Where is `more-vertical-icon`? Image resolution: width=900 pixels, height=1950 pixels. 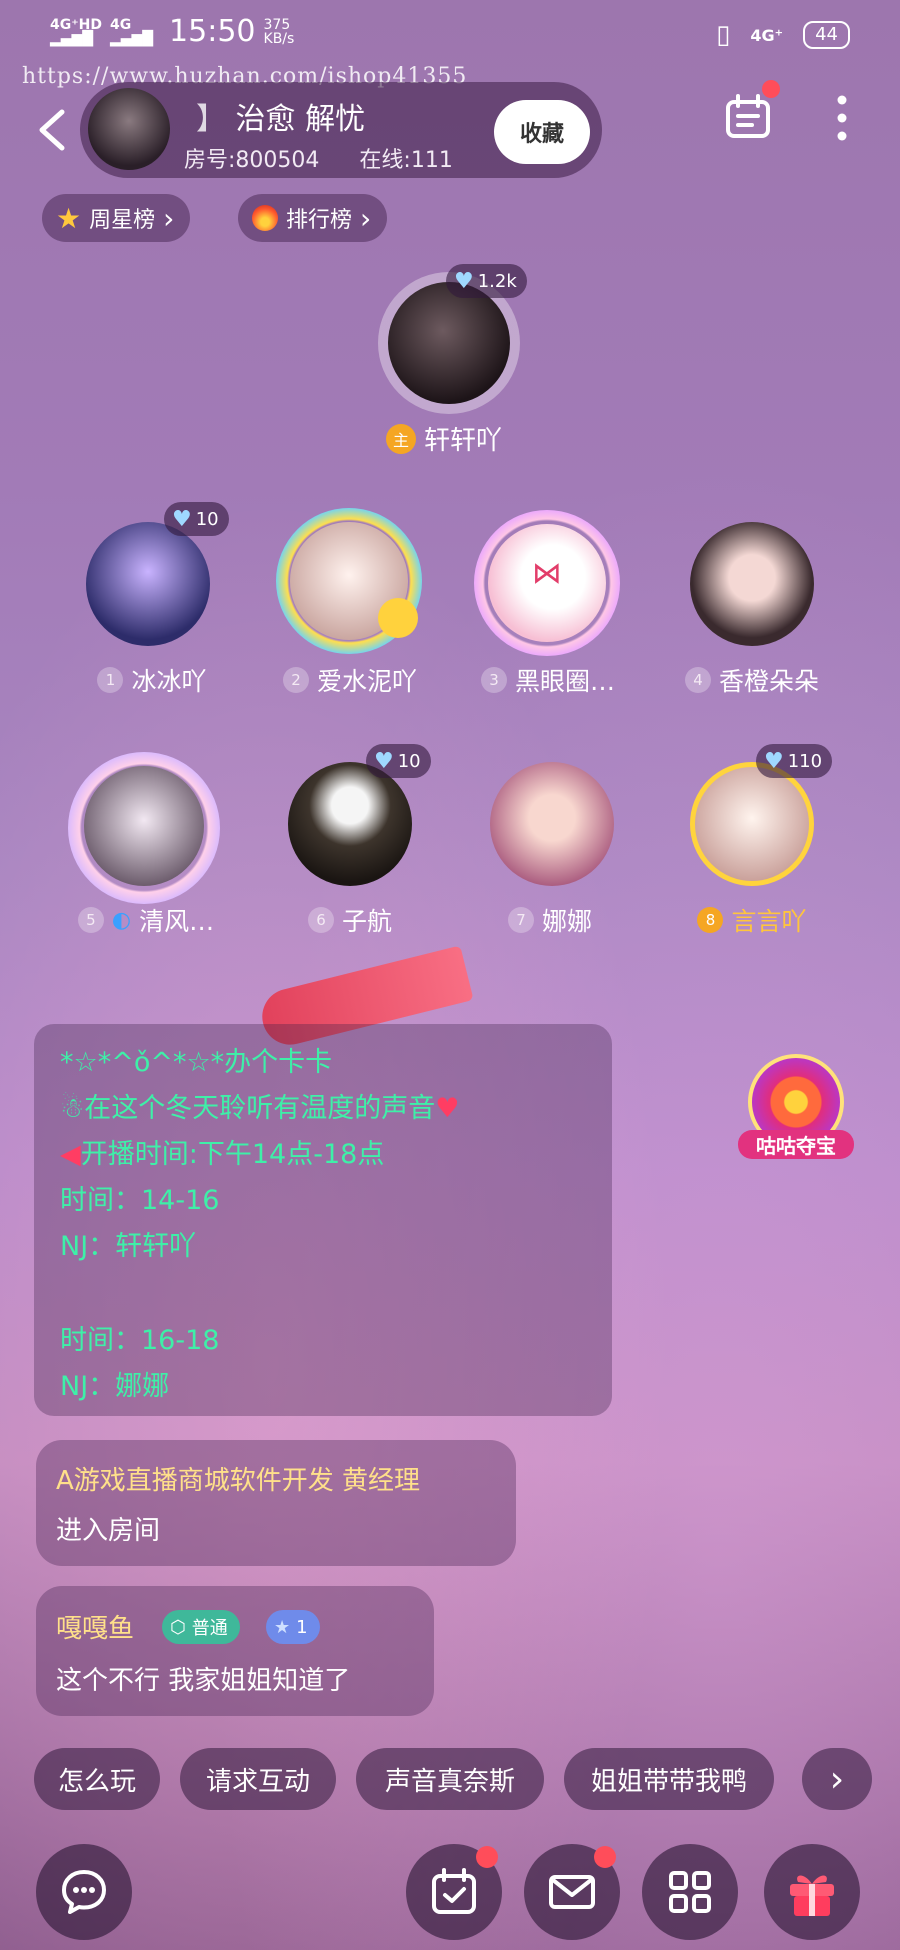
more-vertical-icon is located at coordinates (842, 118).